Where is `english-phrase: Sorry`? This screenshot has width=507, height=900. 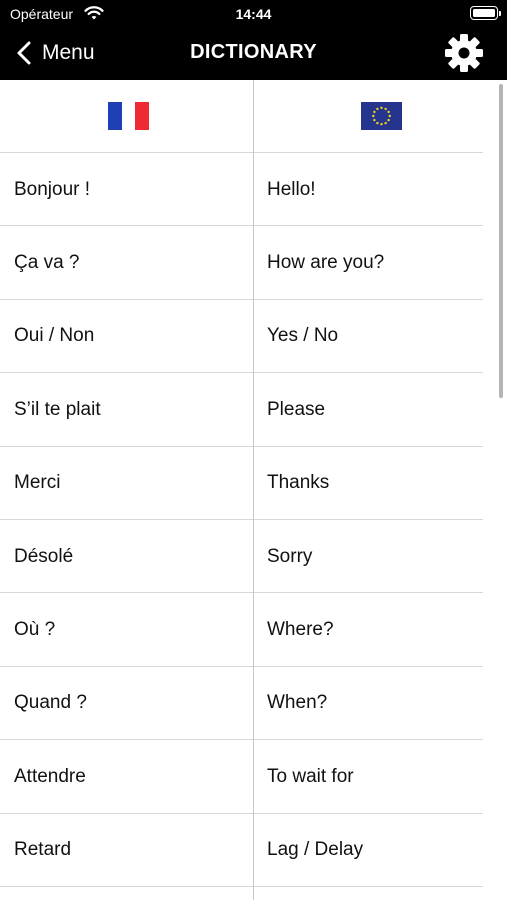 english-phrase: Sorry is located at coordinates (290, 556).